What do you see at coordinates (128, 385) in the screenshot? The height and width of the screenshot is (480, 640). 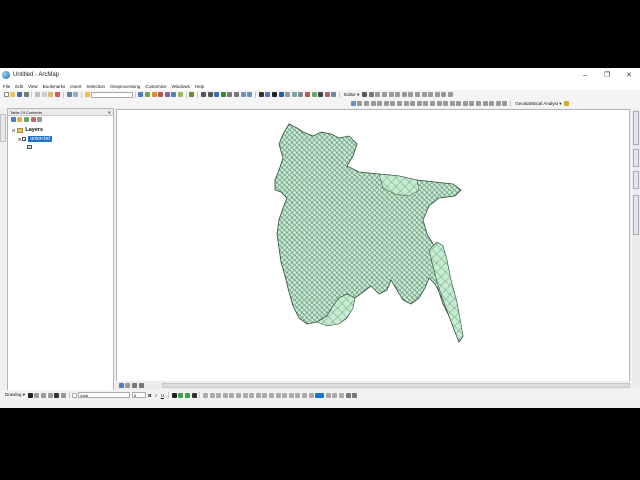 I see `layout-view-icon` at bounding box center [128, 385].